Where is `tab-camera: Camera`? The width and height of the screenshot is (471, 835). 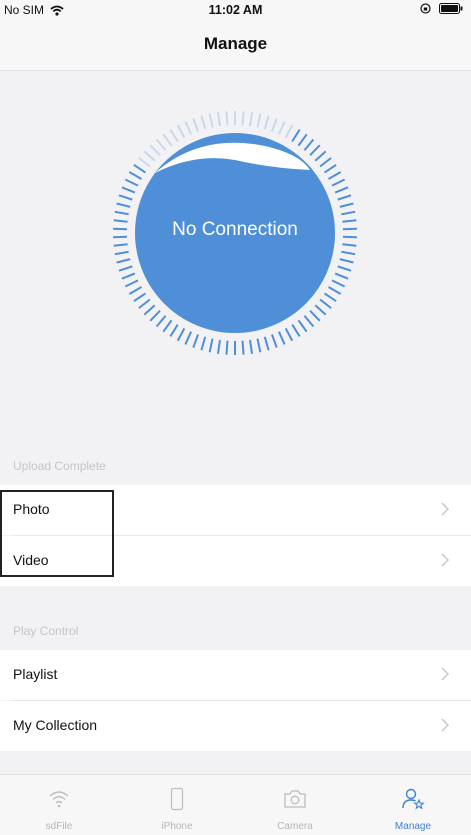 tab-camera: Camera is located at coordinates (295, 805).